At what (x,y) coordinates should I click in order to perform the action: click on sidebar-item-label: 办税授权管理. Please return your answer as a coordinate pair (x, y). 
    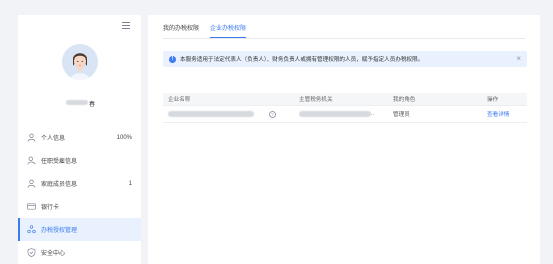
    Looking at the image, I should click on (59, 231).